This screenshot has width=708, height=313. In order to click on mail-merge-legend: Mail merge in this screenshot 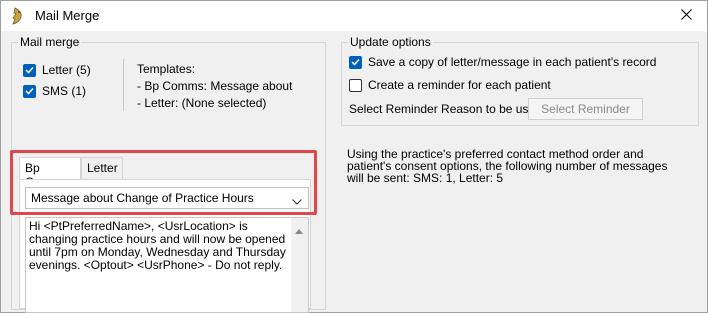, I will do `click(50, 42)`.